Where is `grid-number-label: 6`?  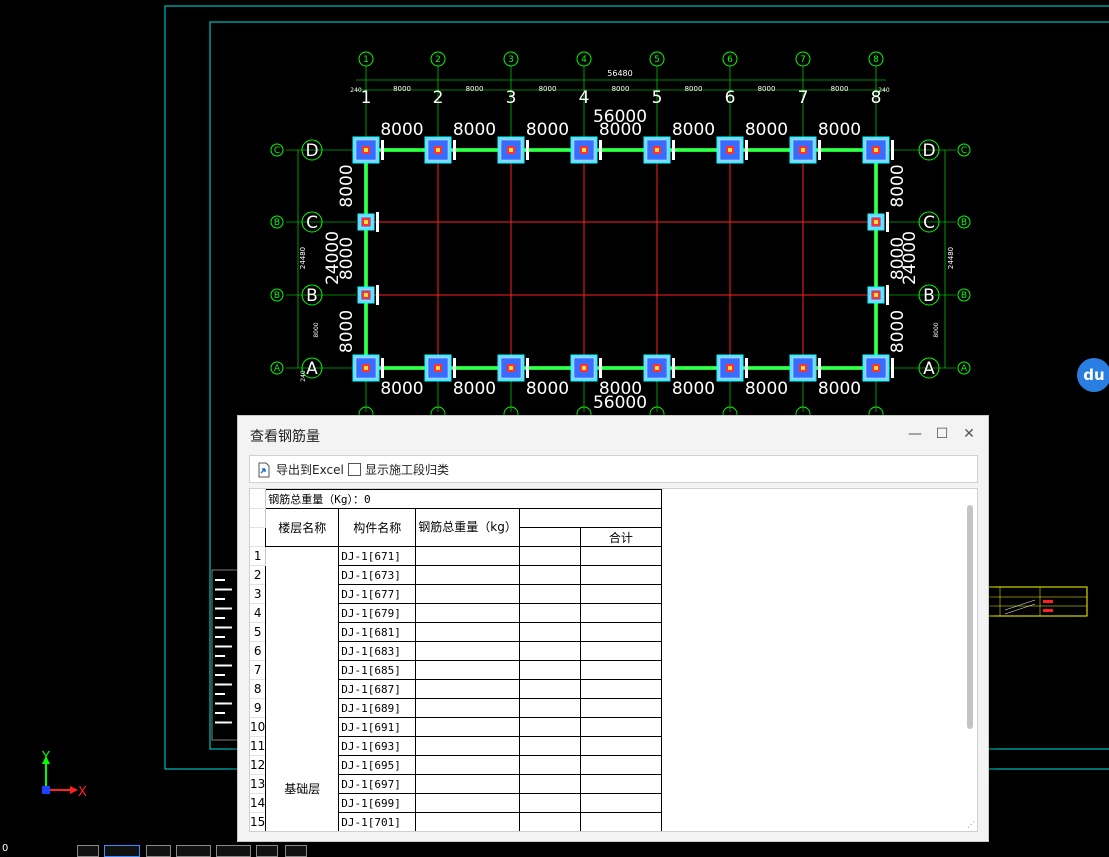 grid-number-label: 6 is located at coordinates (730, 98).